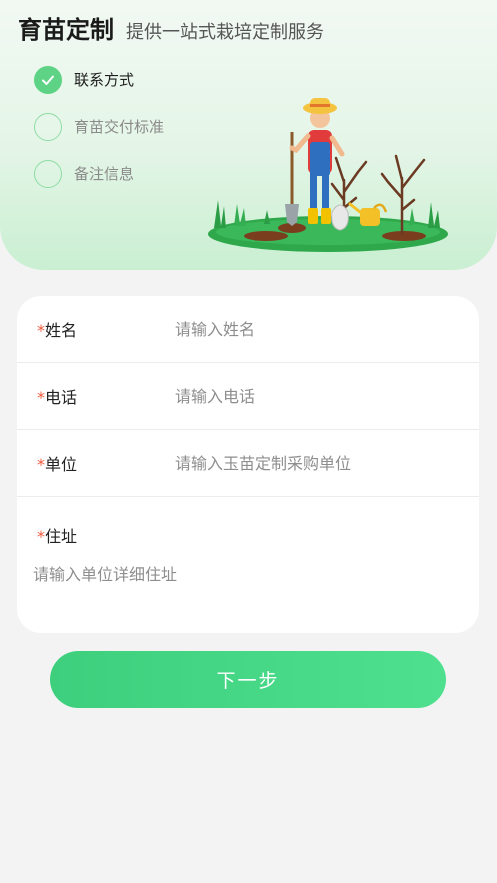 The height and width of the screenshot is (883, 497). What do you see at coordinates (225, 32) in the screenshot?
I see `page-subtitle: 提供一站式栽培定制服务` at bounding box center [225, 32].